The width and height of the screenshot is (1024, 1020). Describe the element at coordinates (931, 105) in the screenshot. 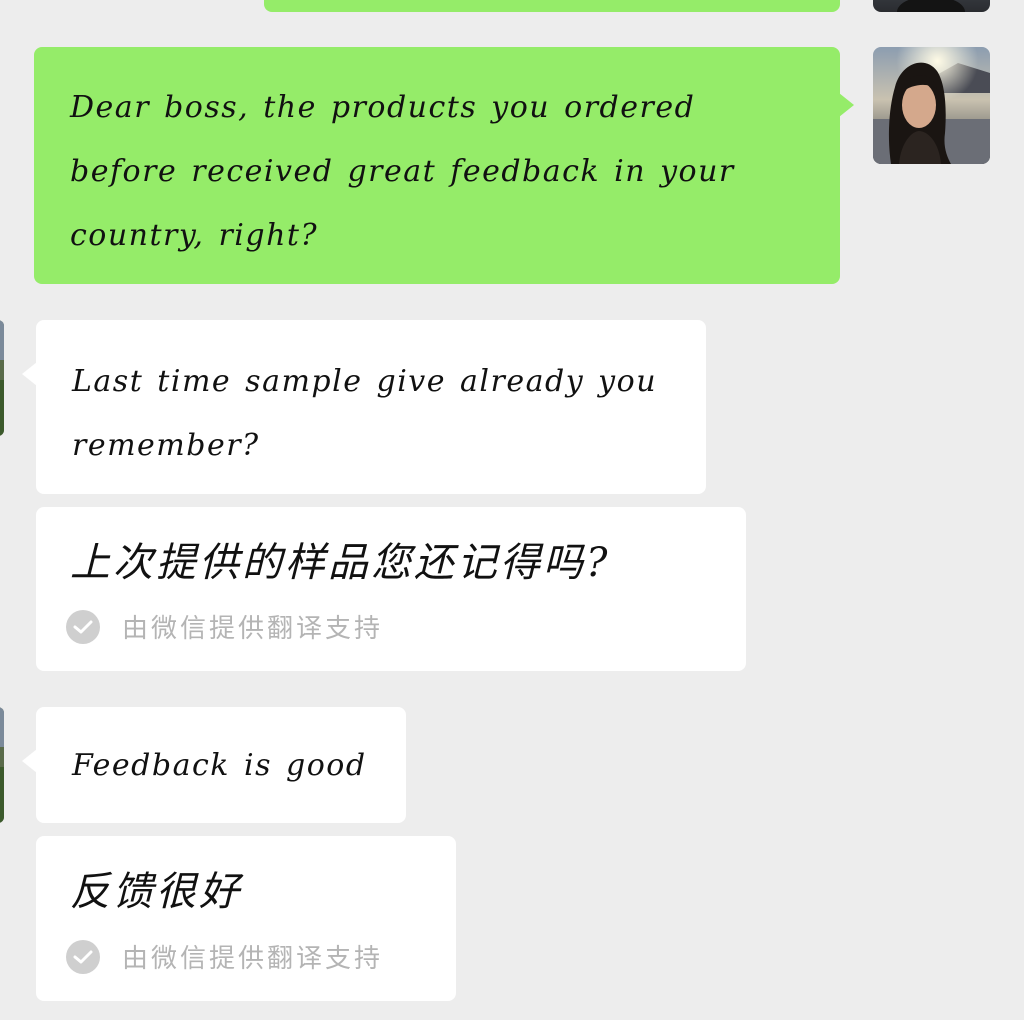

I see `own-avatar` at that location.